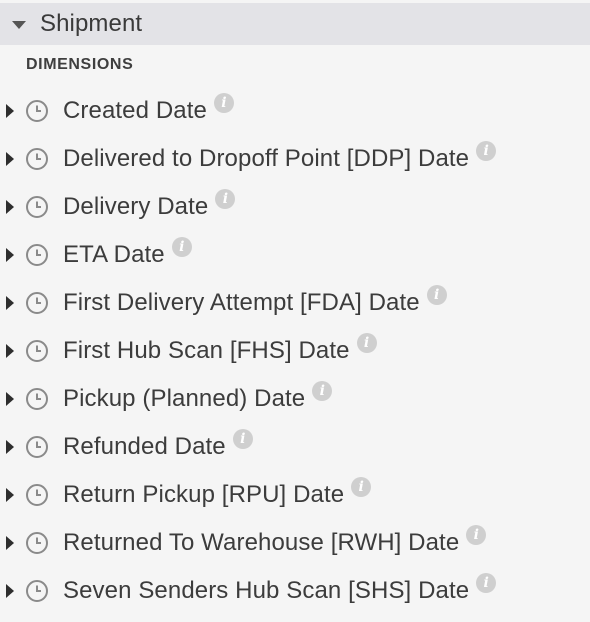  I want to click on field-row: Delivered to Dropoff Point [DDP] Date i, so click(295, 159).